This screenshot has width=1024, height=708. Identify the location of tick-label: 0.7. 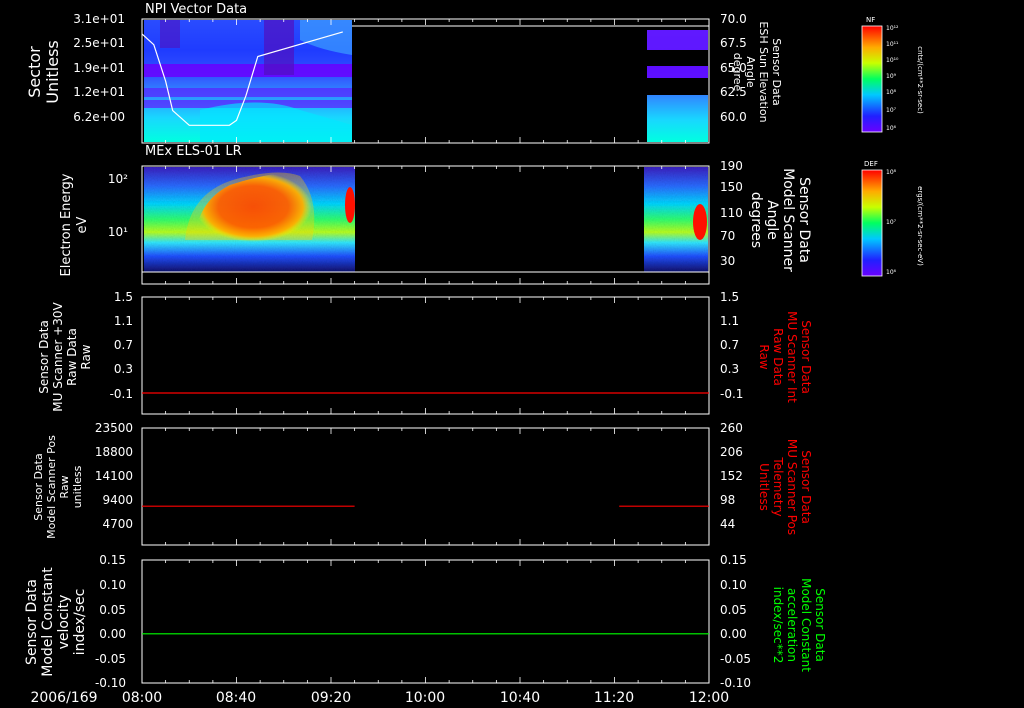
(123, 345).